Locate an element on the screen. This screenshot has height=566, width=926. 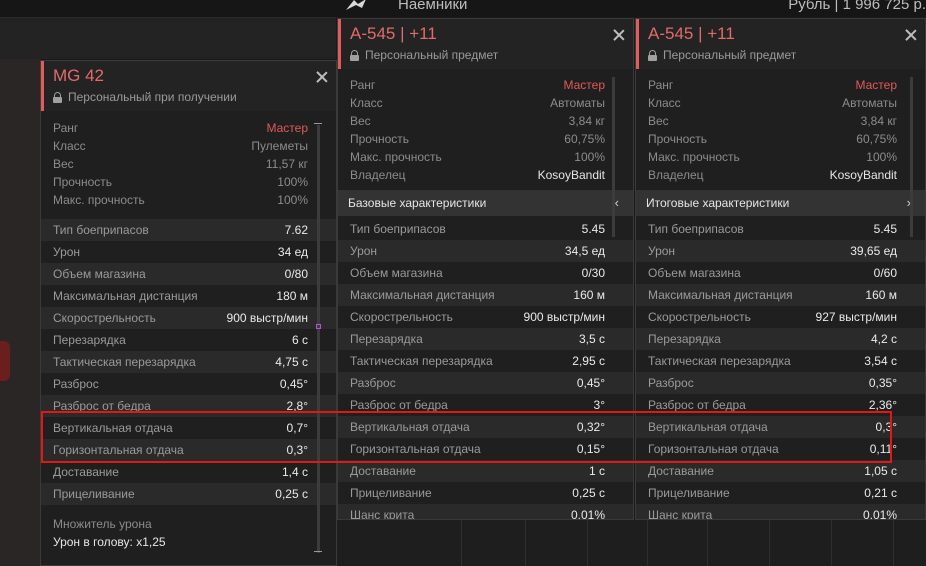
stat-row: Вертикальная отдача 0,32° is located at coordinates (485, 427).